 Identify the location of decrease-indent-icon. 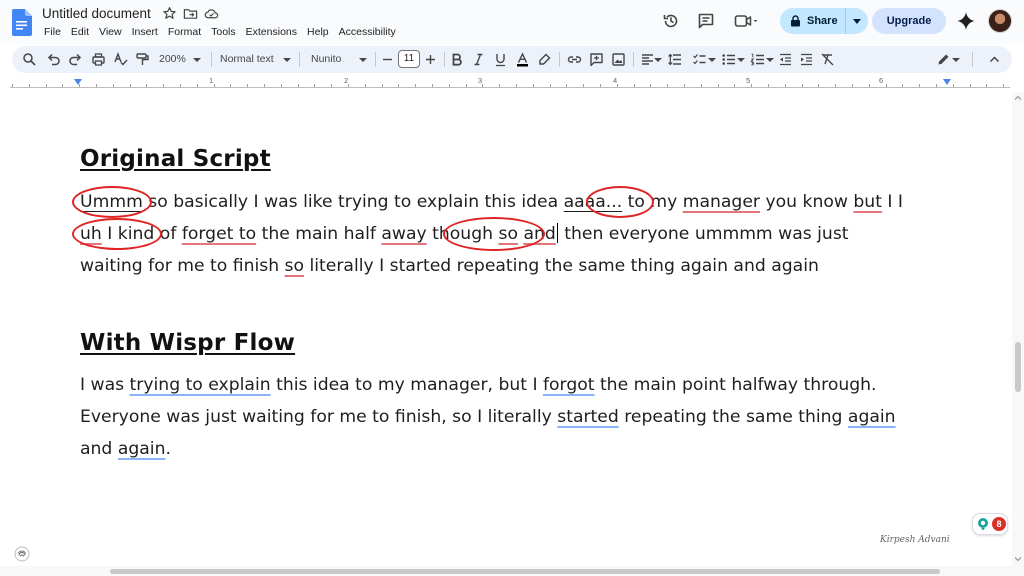
(785, 59).